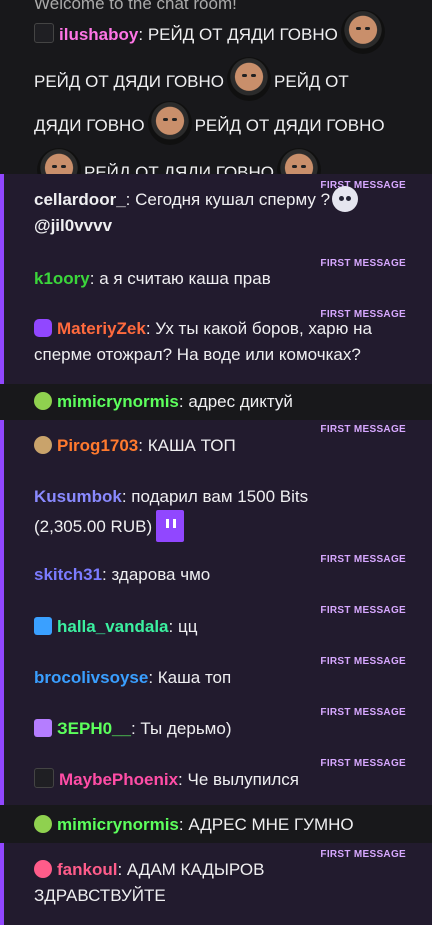 This screenshot has width=432, height=925. What do you see at coordinates (93, 526) in the screenshot?
I see `chat-text: (2,305.00 RUB)` at bounding box center [93, 526].